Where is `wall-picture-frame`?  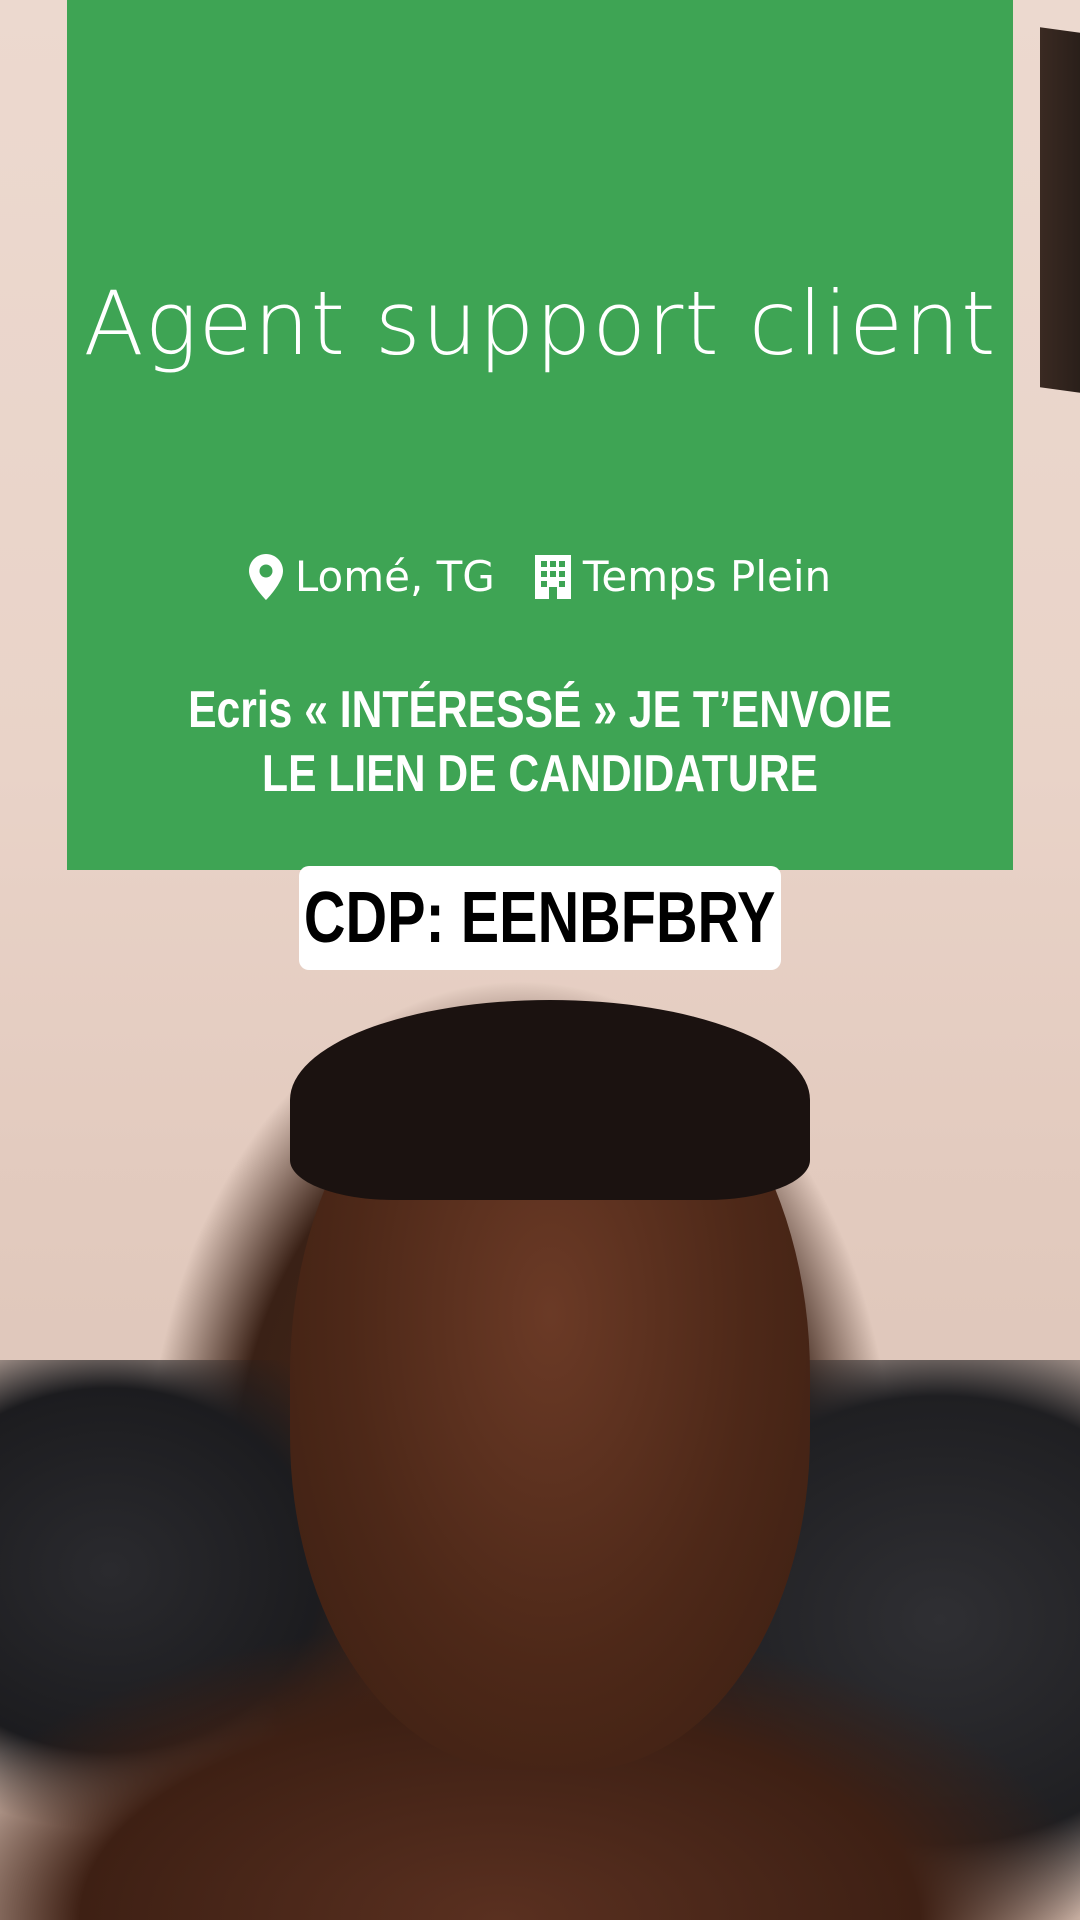 wall-picture-frame is located at coordinates (1060, 210).